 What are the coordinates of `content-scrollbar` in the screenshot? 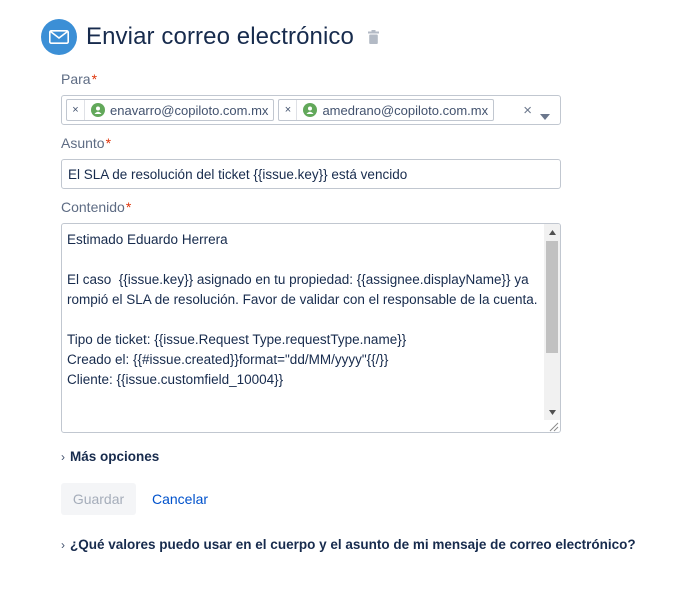 It's located at (552, 322).